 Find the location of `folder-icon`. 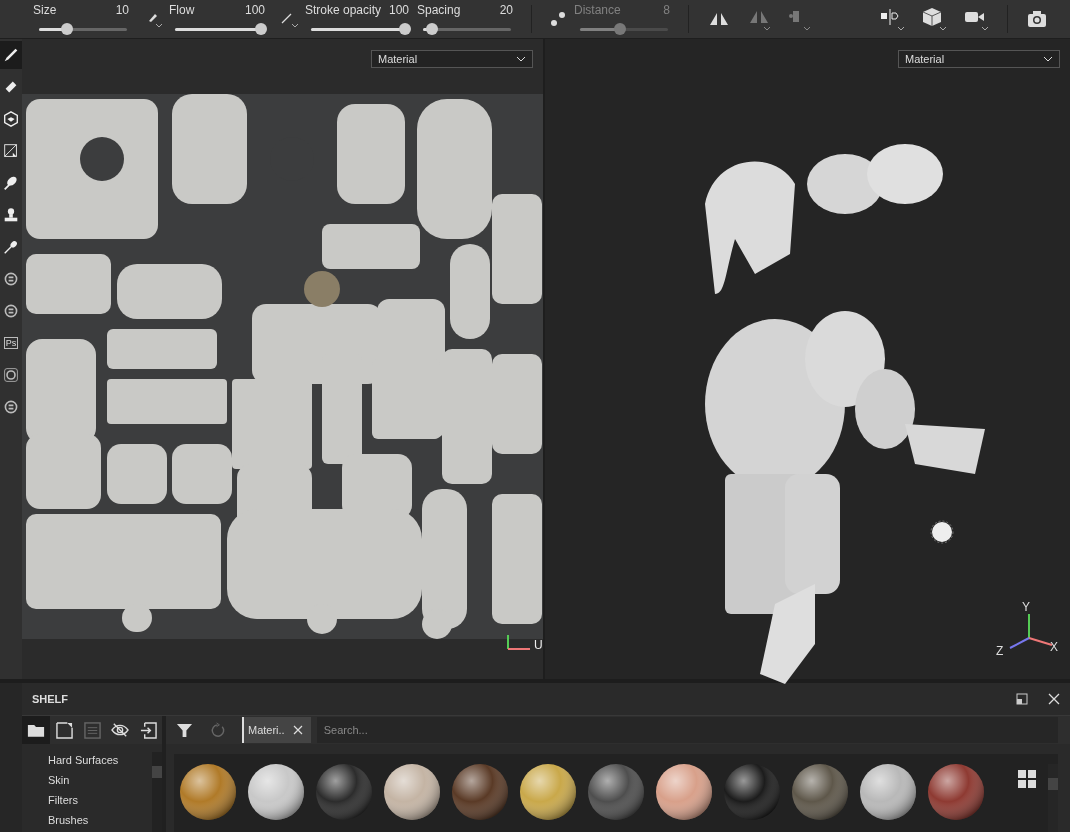

folder-icon is located at coordinates (36, 730).